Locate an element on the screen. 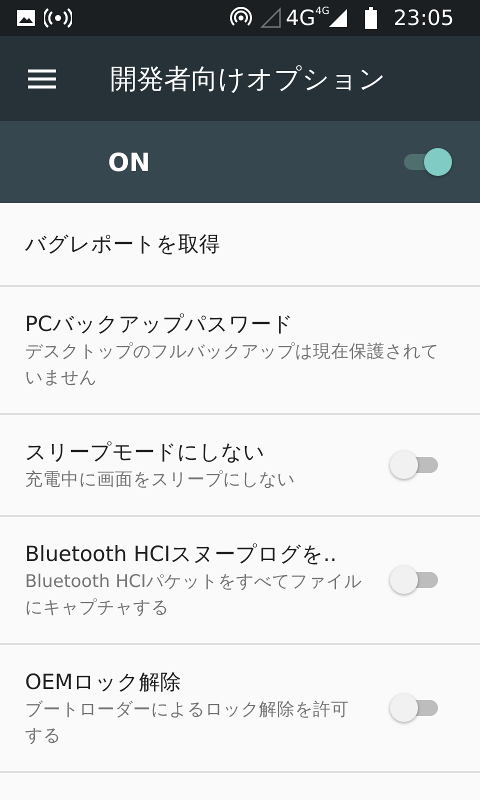 The width and height of the screenshot is (480, 800). setting-title: OEMロック解除 is located at coordinates (195, 682).